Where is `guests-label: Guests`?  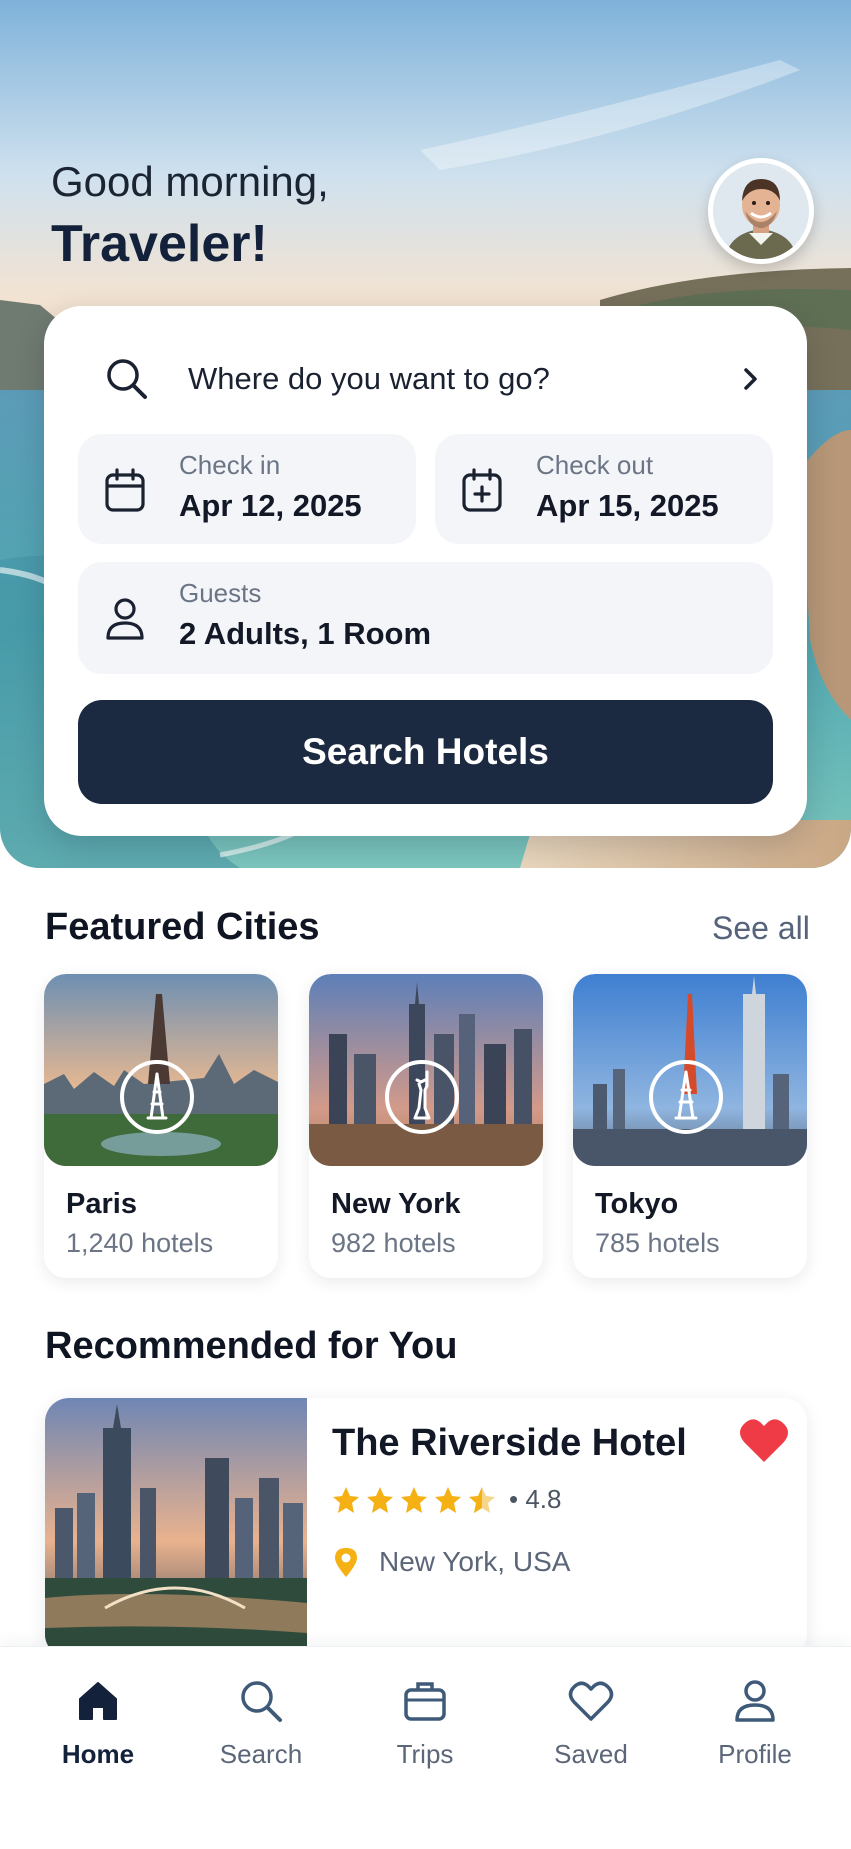 guests-label: Guests is located at coordinates (220, 593).